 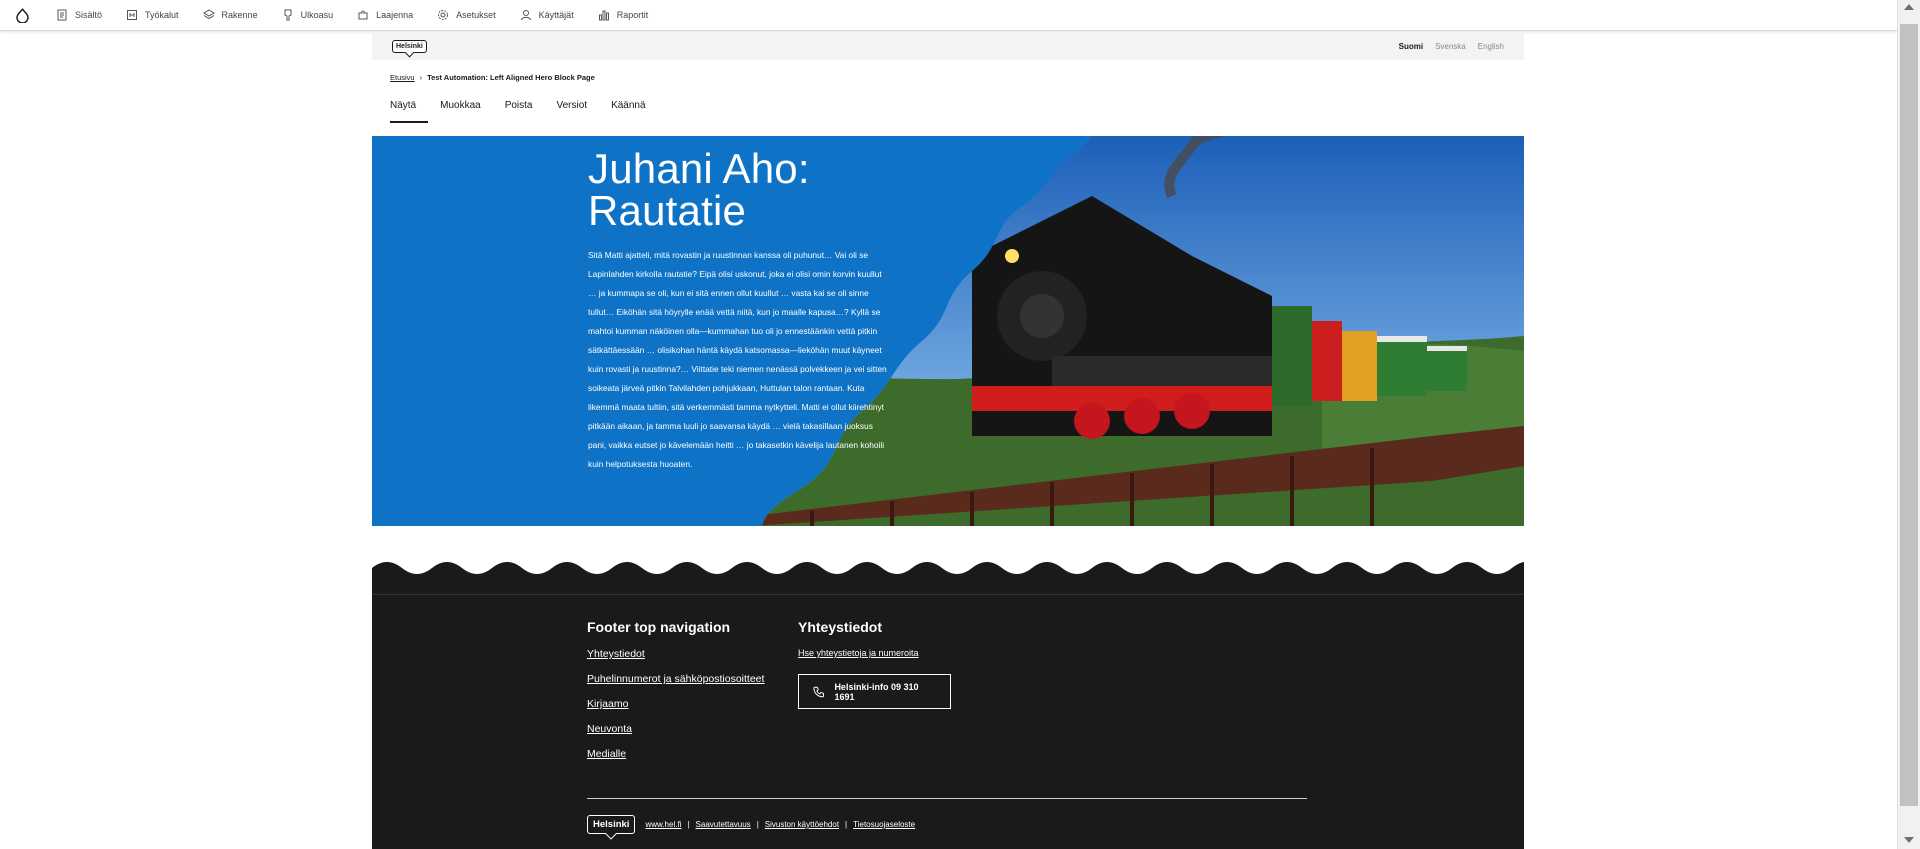 I want to click on gear-icon, so click(x=443, y=15).